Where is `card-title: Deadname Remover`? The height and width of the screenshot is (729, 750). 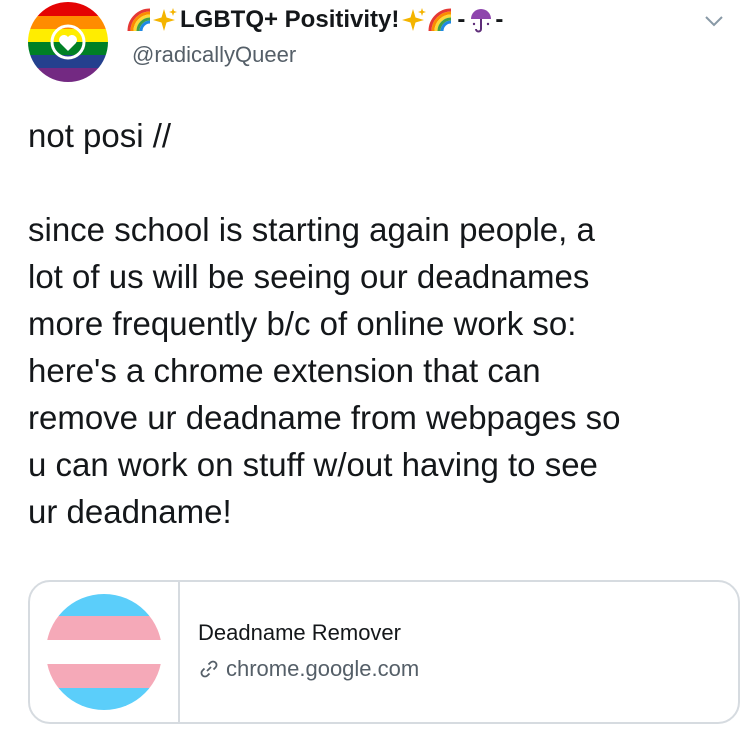
card-title: Deadname Remover is located at coordinates (299, 632).